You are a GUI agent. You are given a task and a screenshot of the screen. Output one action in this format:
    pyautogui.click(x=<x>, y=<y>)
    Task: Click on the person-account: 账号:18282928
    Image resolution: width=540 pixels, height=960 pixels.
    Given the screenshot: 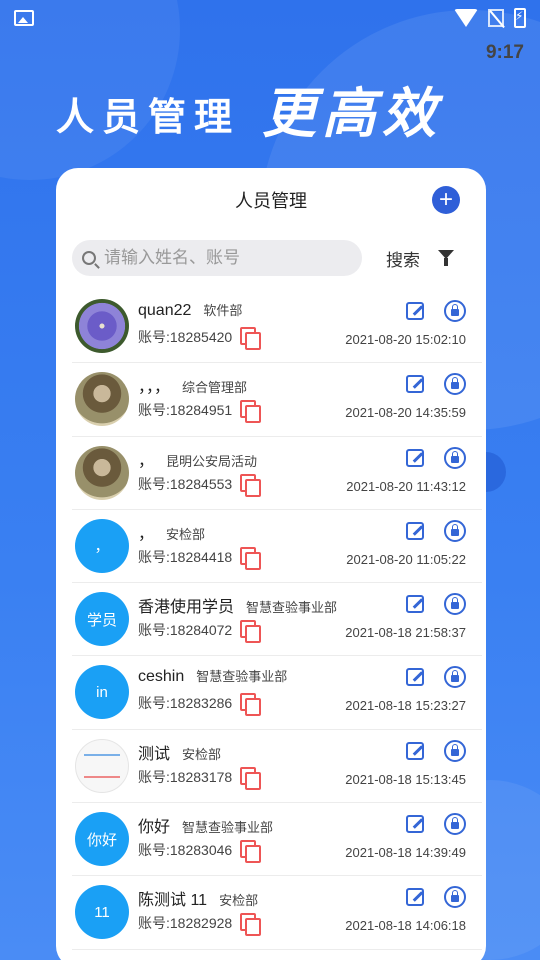 What is the action you would take?
    pyautogui.click(x=185, y=923)
    